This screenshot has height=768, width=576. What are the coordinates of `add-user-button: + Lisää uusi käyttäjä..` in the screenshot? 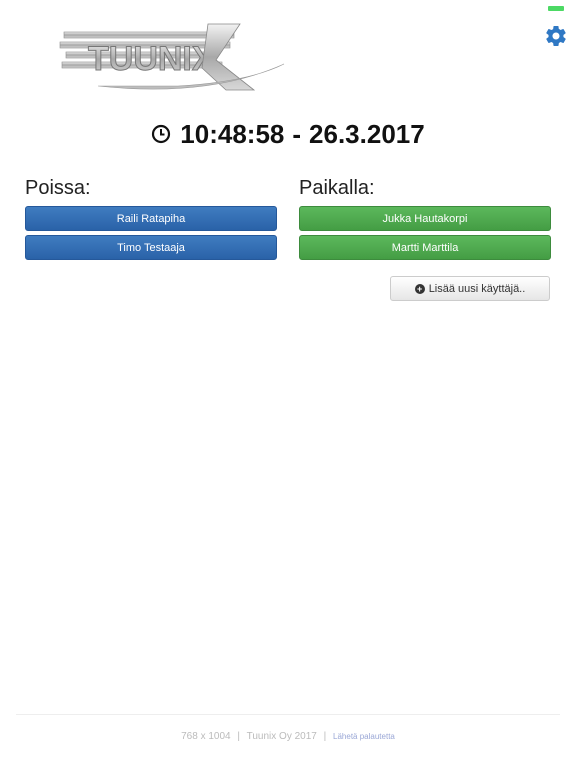 It's located at (470, 288).